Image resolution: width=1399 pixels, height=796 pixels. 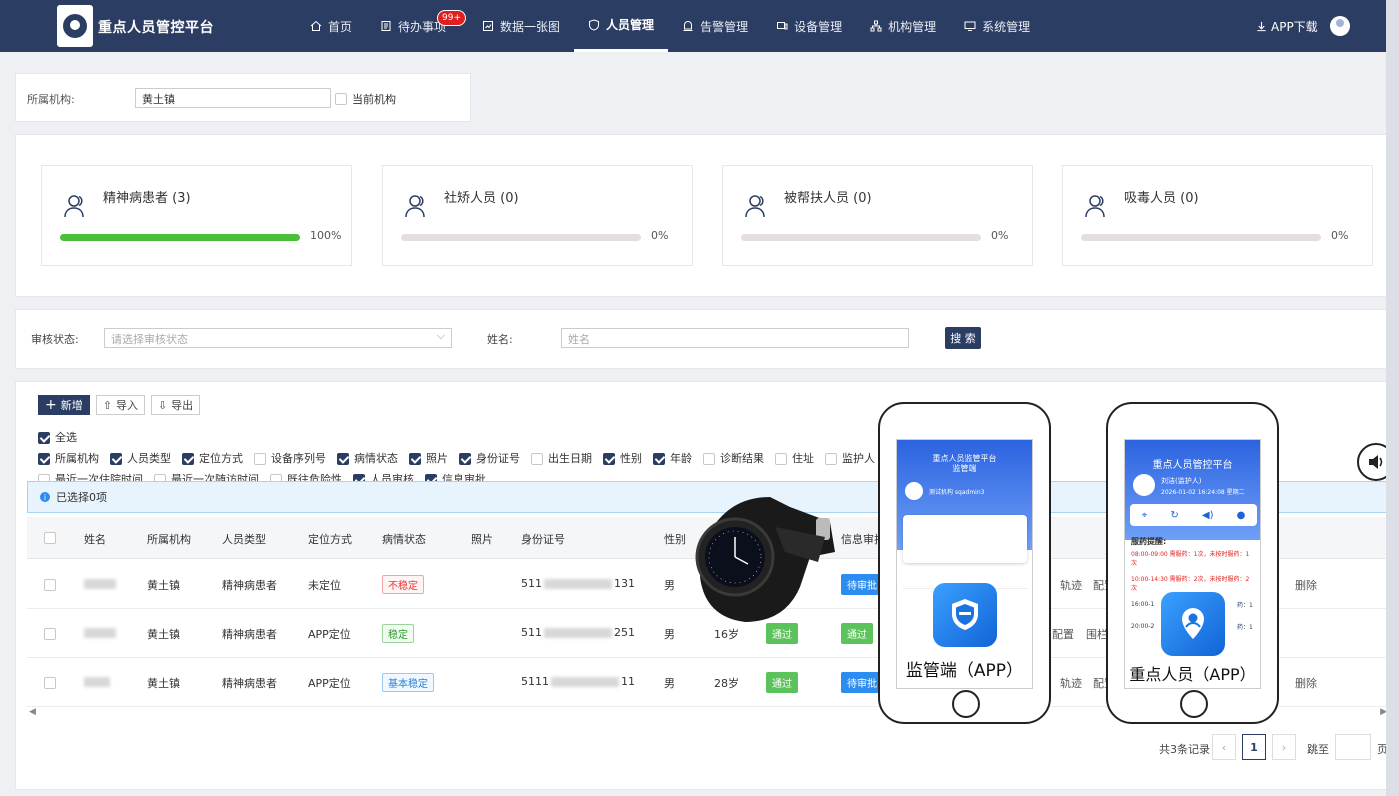 I want to click on fence-link: 围栏, so click(x=1097, y=634).